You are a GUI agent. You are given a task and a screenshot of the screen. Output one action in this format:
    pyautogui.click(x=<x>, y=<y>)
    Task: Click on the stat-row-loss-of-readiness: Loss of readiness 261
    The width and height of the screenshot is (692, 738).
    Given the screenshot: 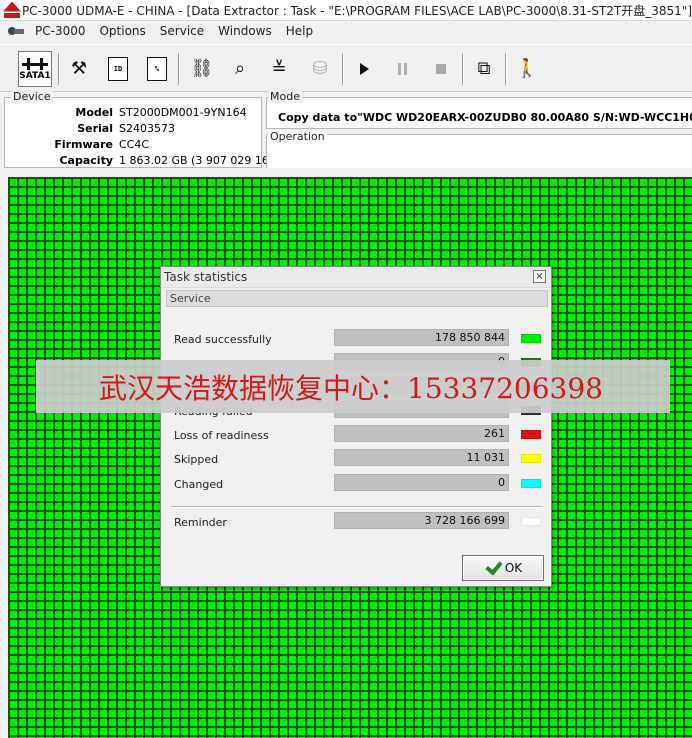 What is the action you would take?
    pyautogui.click(x=357, y=435)
    